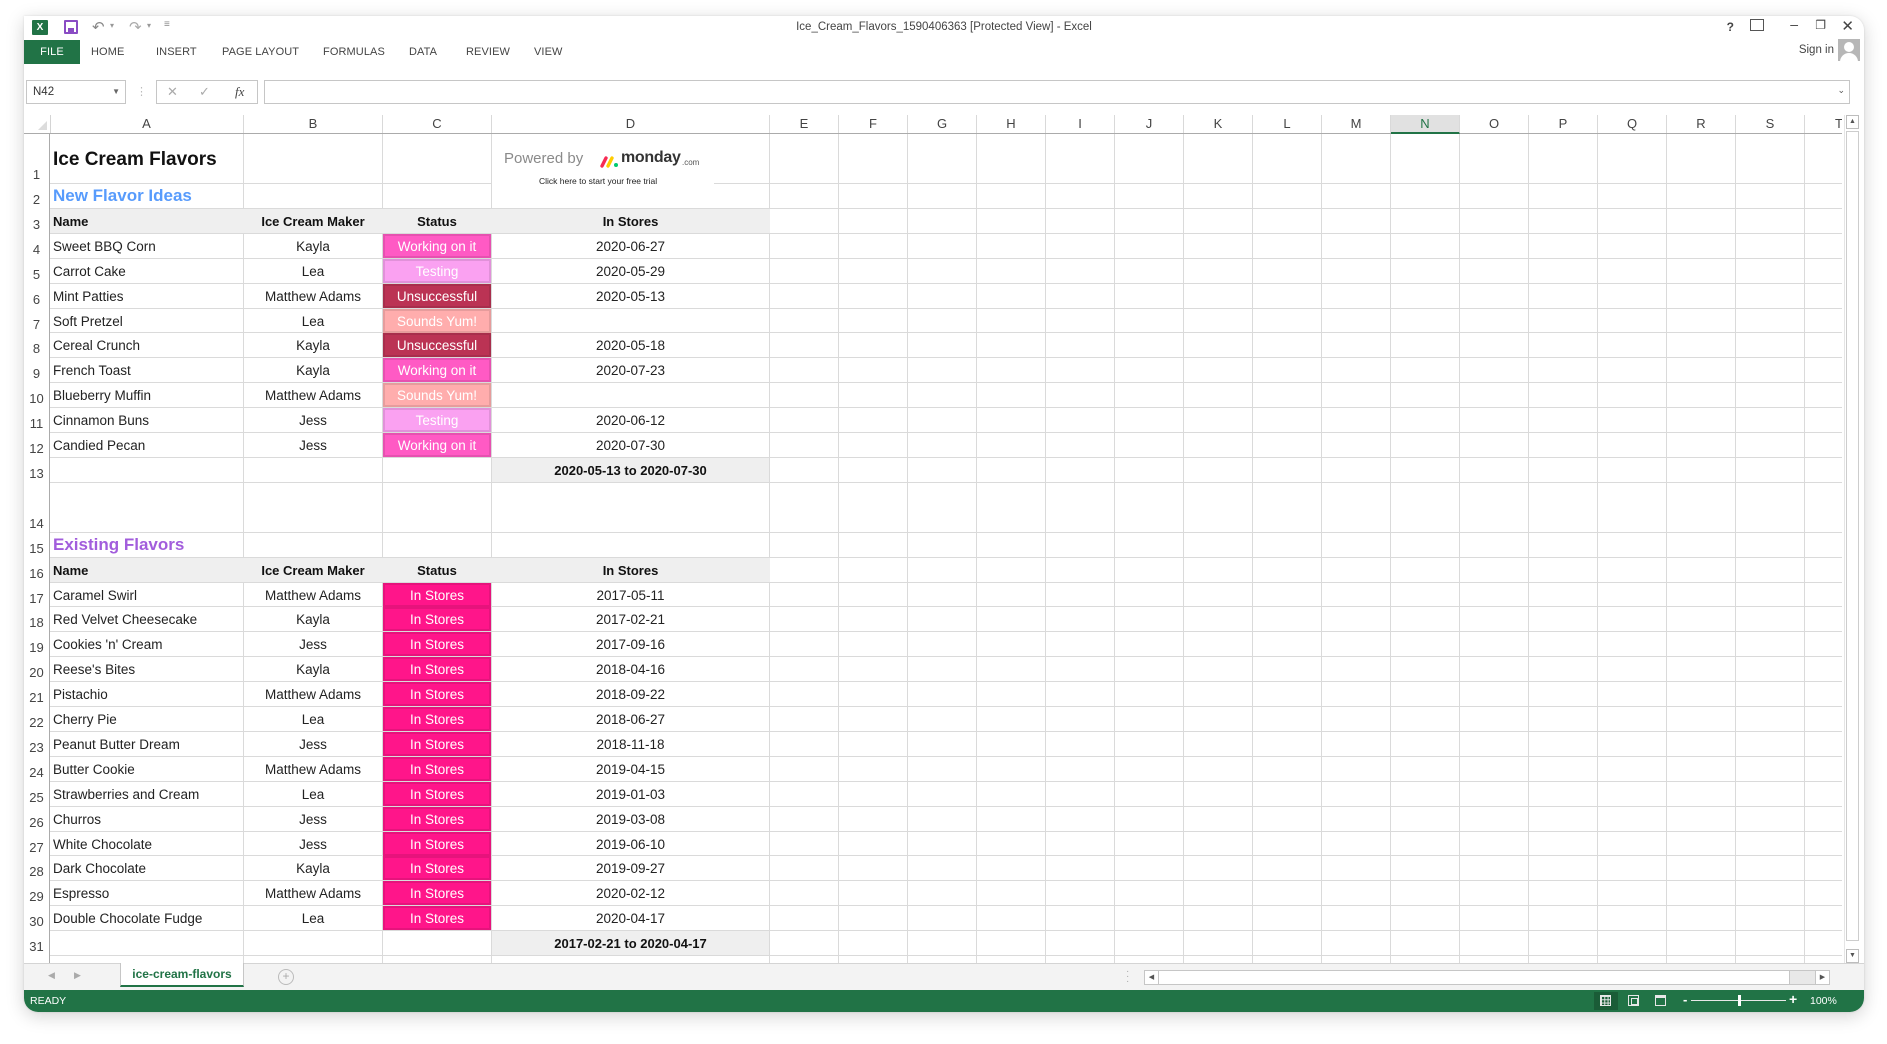 This screenshot has width=1887, height=1044. What do you see at coordinates (37, 369) in the screenshot?
I see `row-header-9: 9` at bounding box center [37, 369].